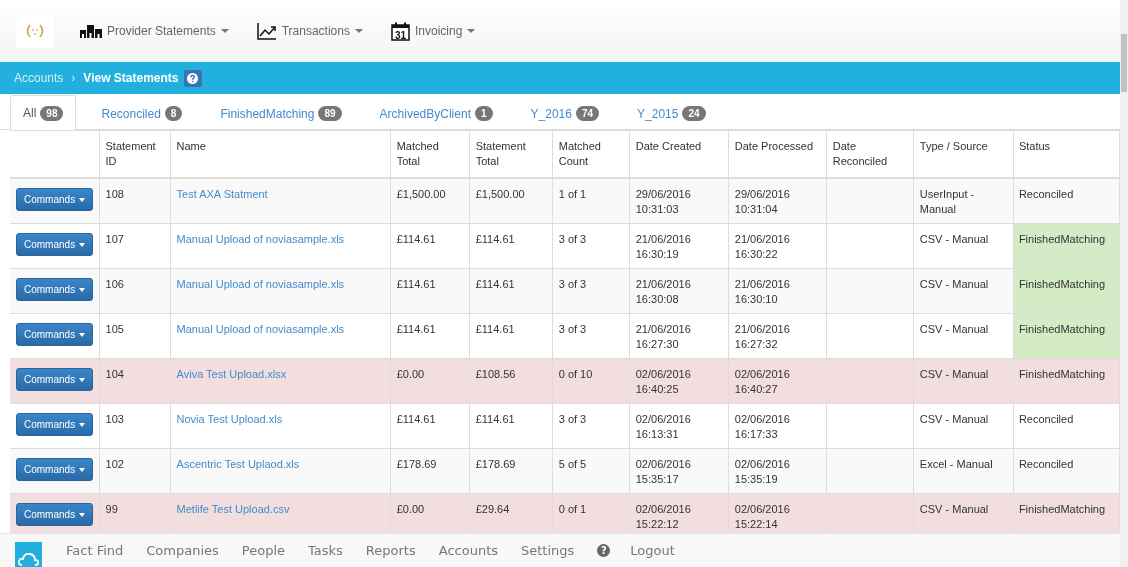  What do you see at coordinates (263, 550) in the screenshot?
I see `footer-link: People` at bounding box center [263, 550].